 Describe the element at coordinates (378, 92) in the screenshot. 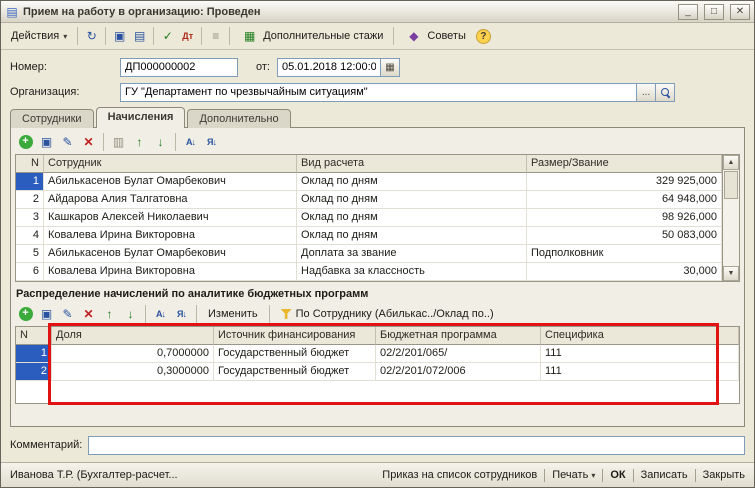

I see `organization-input` at that location.